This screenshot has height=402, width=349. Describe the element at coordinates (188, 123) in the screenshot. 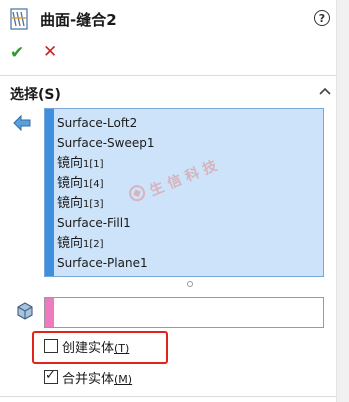

I see `list-item: Surface-Loft2` at that location.